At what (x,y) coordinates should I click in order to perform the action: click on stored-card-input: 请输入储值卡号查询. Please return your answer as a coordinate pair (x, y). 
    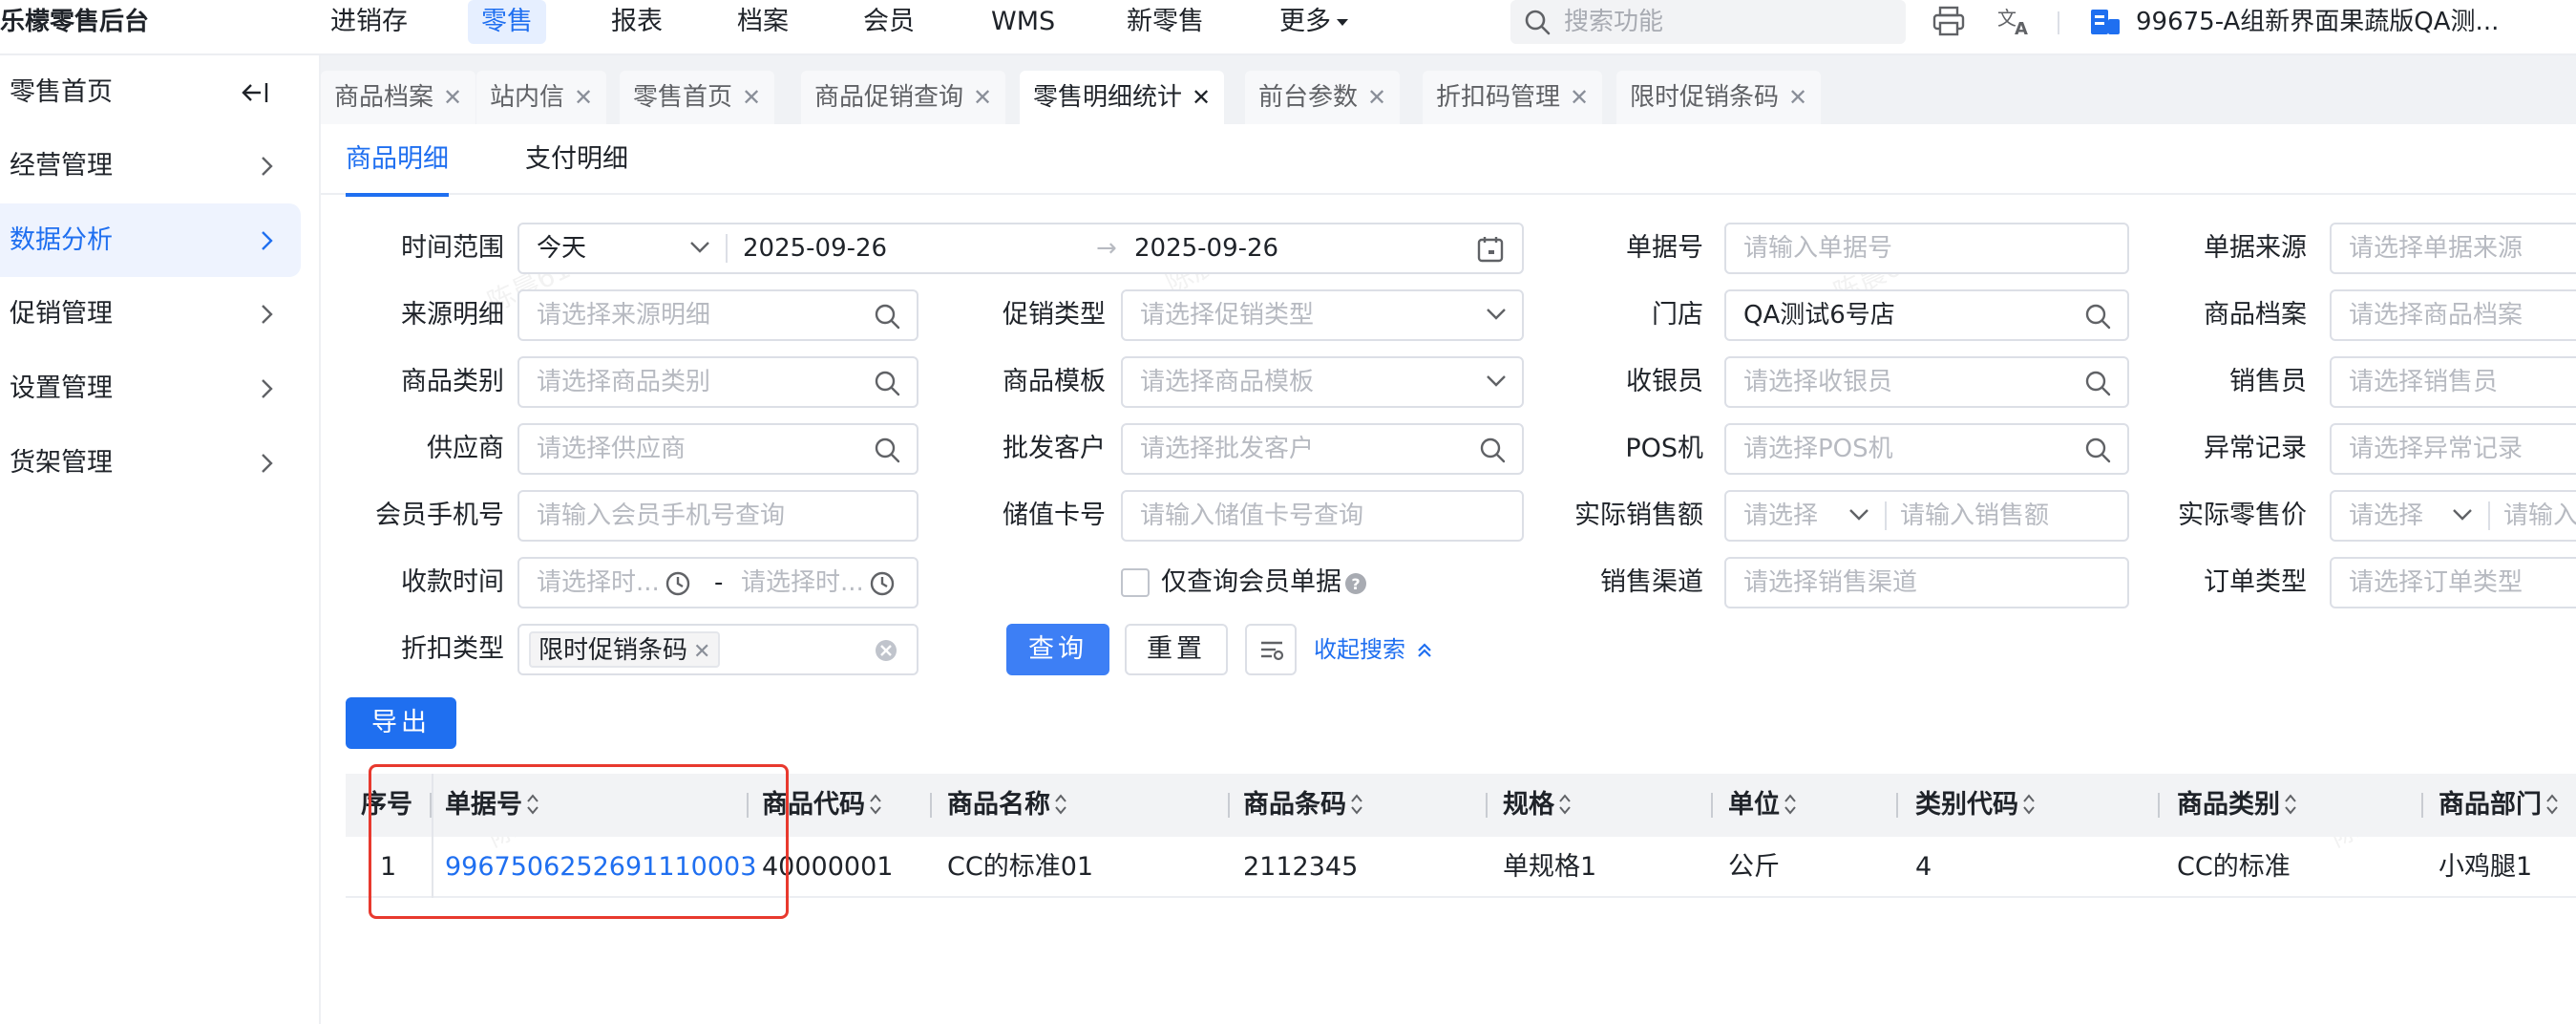
    Looking at the image, I should click on (1322, 516).